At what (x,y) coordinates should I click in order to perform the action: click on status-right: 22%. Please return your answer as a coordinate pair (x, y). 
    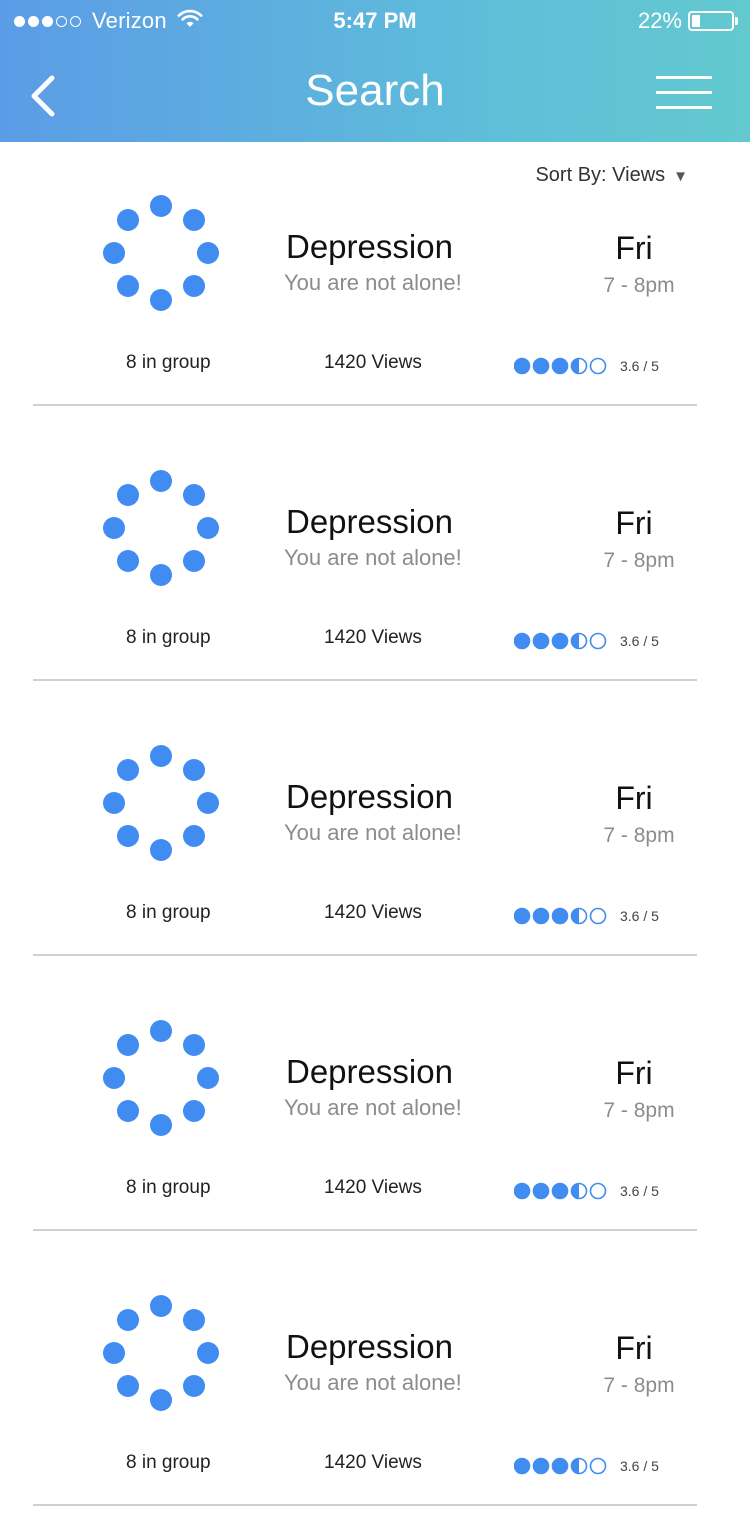
    Looking at the image, I should click on (688, 21).